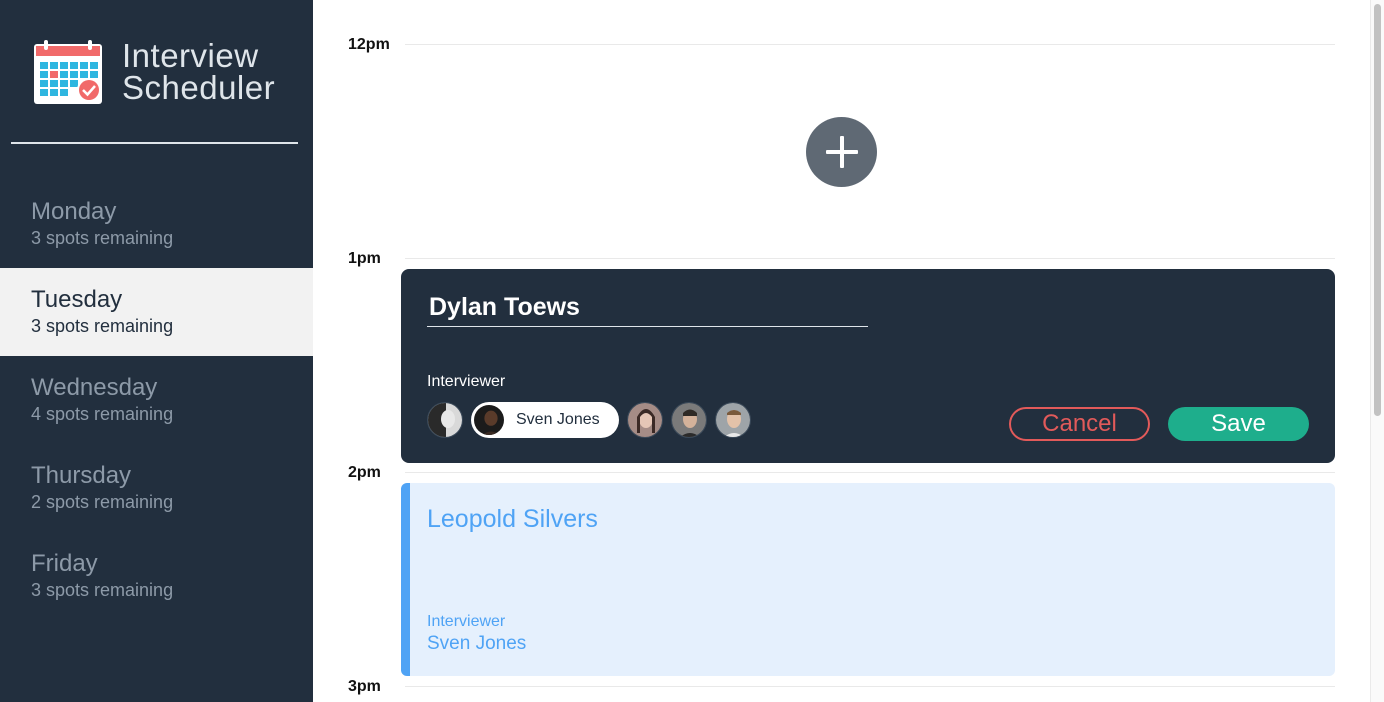 The image size is (1384, 702). Describe the element at coordinates (156, 576) in the screenshot. I see `day-item-friday: Friday 3 spots remaining` at that location.